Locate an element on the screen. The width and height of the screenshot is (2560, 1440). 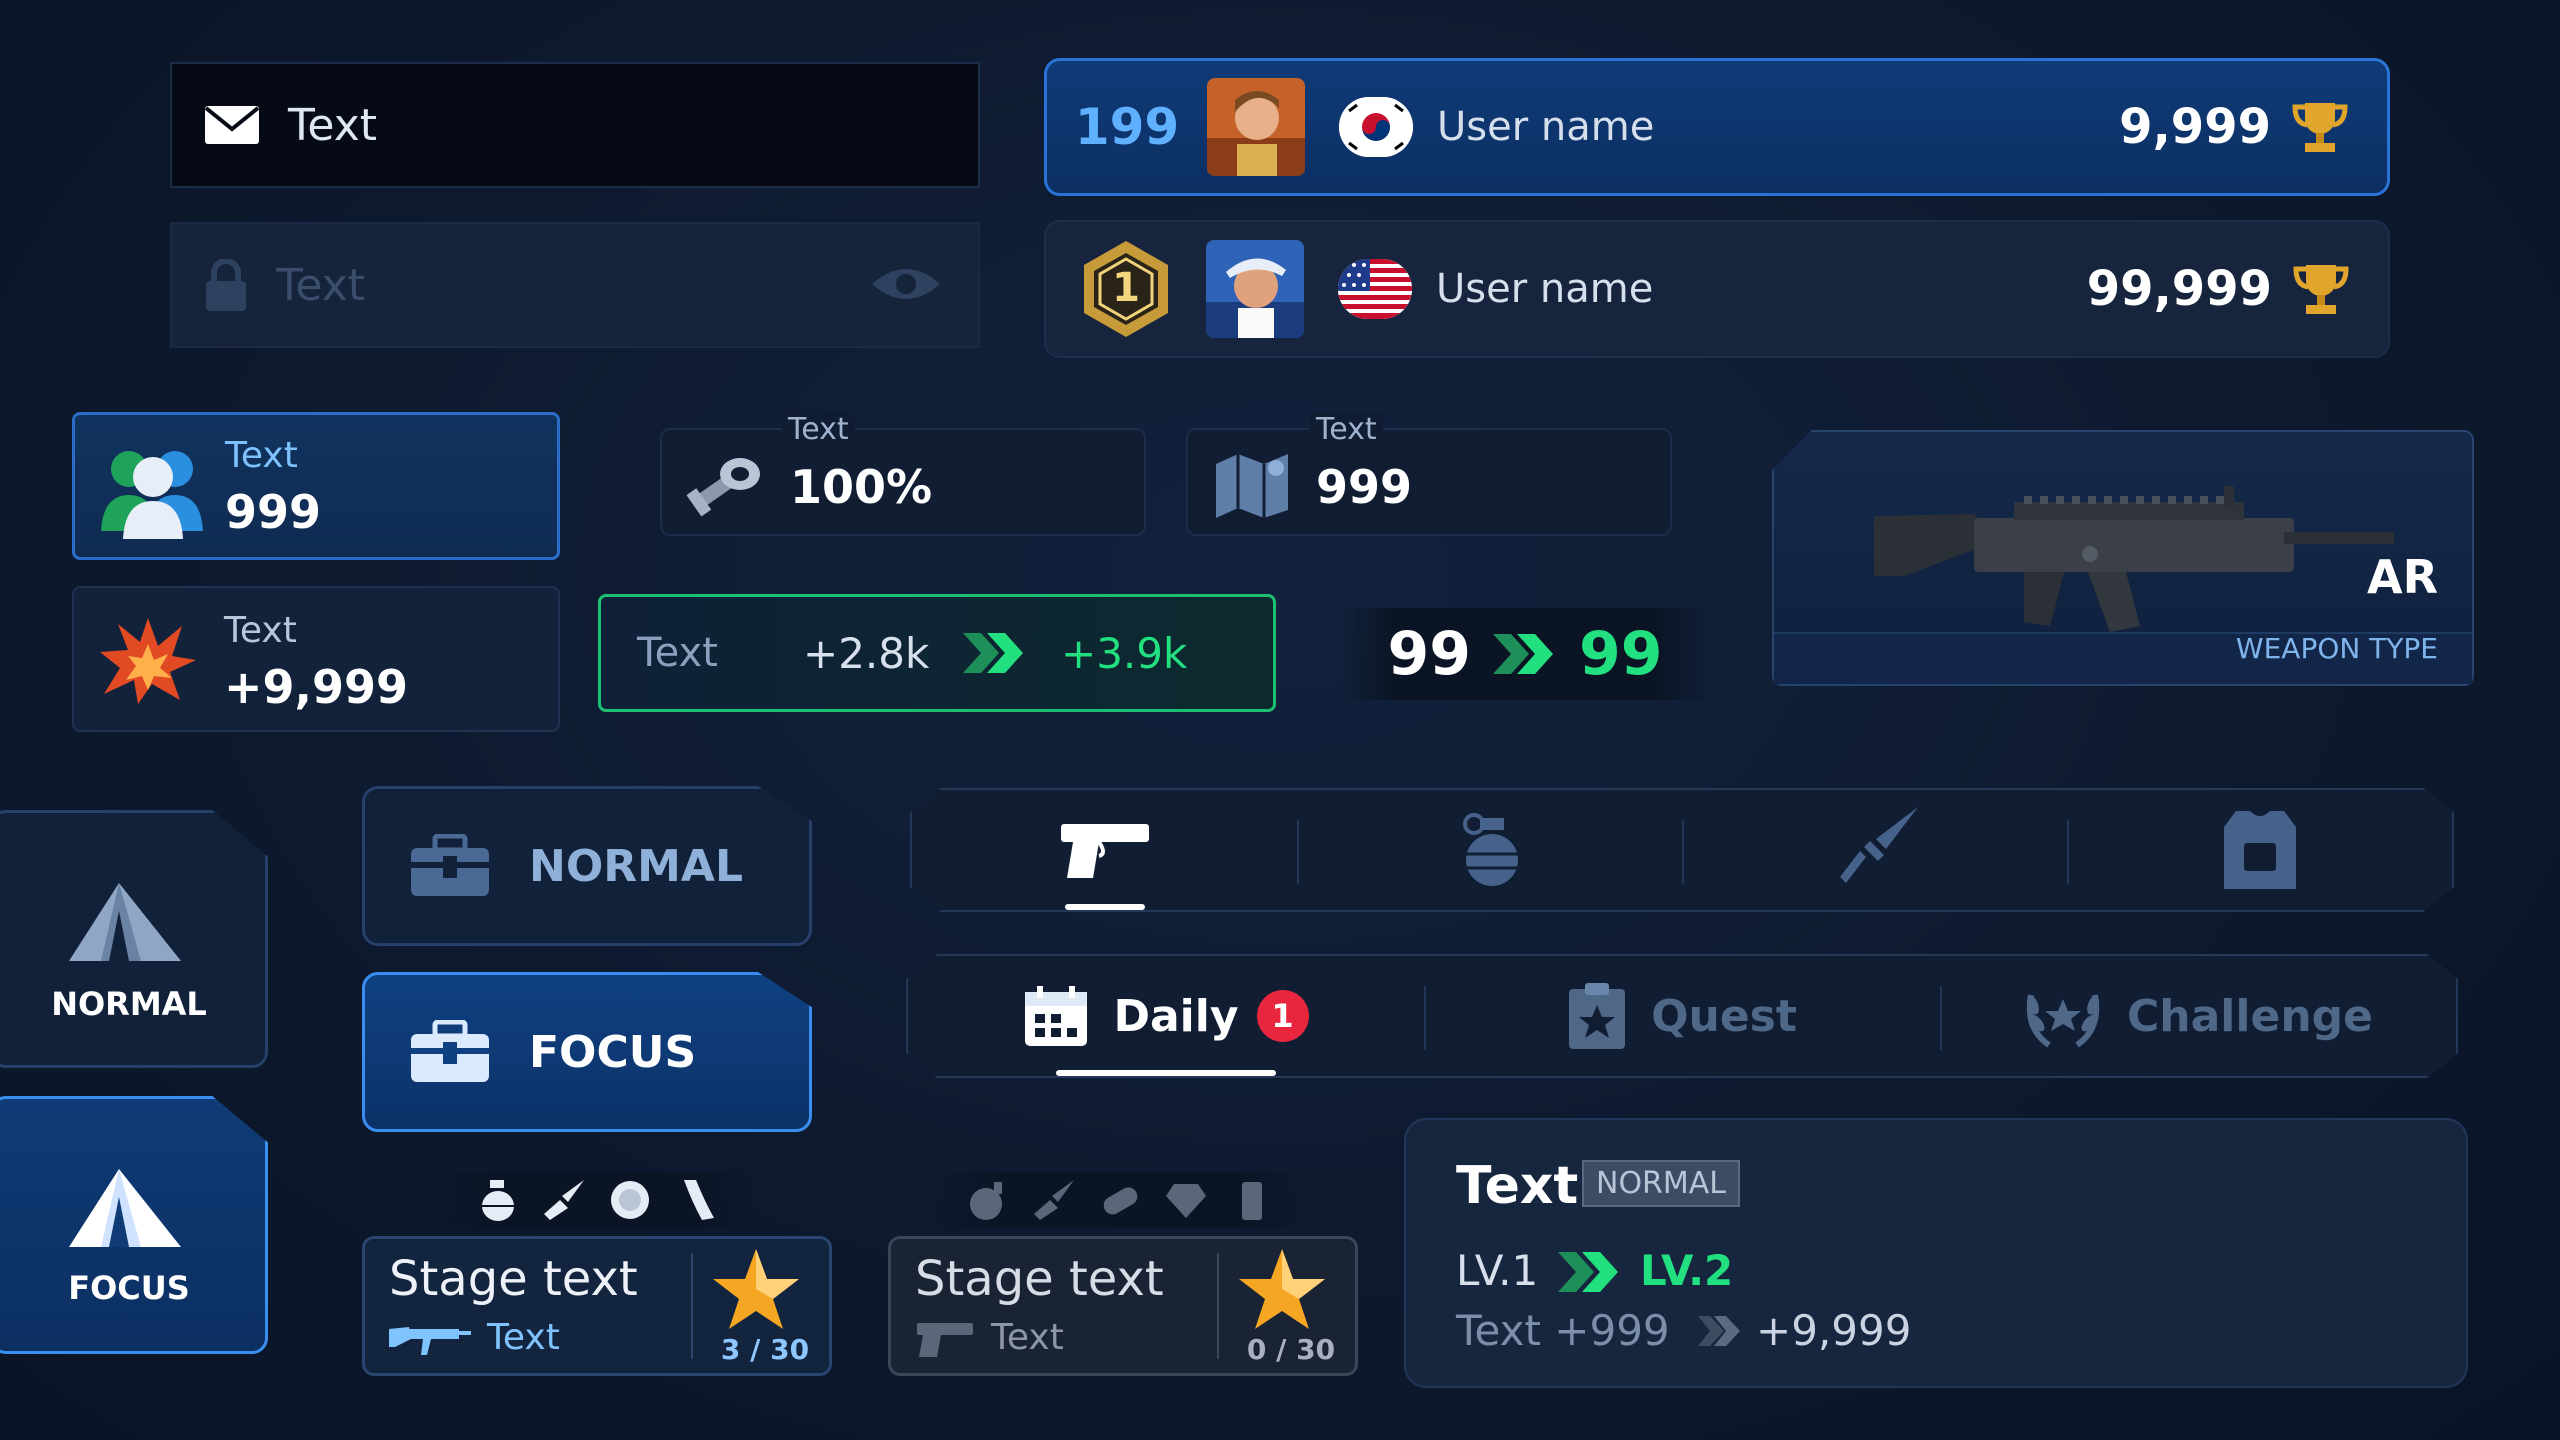
gem-icon is located at coordinates (1186, 1200).